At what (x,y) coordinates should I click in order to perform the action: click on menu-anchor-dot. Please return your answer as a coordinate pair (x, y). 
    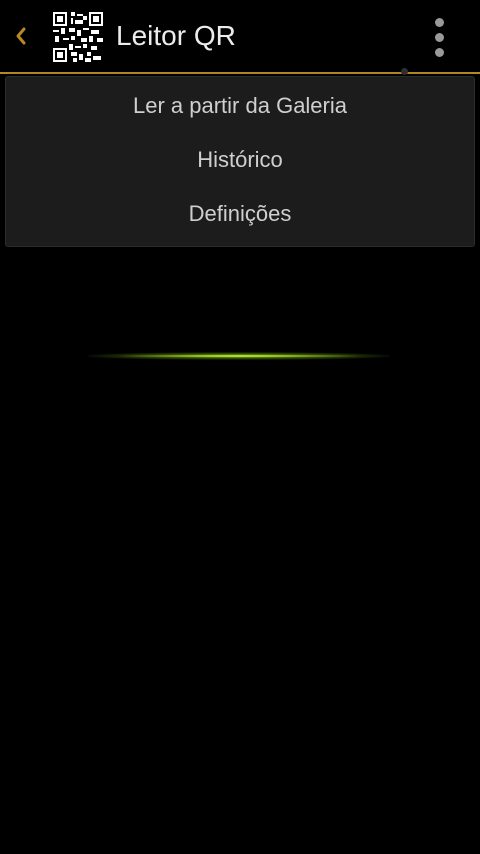
    Looking at the image, I should click on (404, 71).